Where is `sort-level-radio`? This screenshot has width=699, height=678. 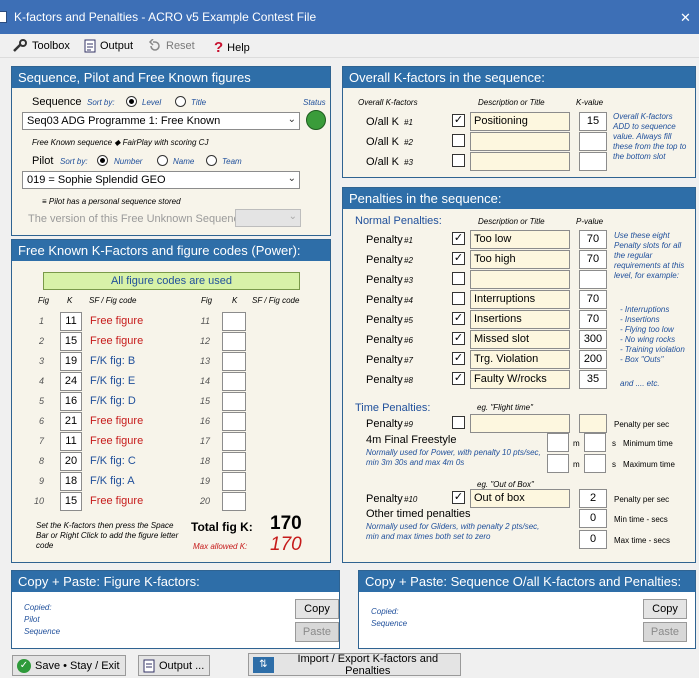
sort-level-radio is located at coordinates (131, 102).